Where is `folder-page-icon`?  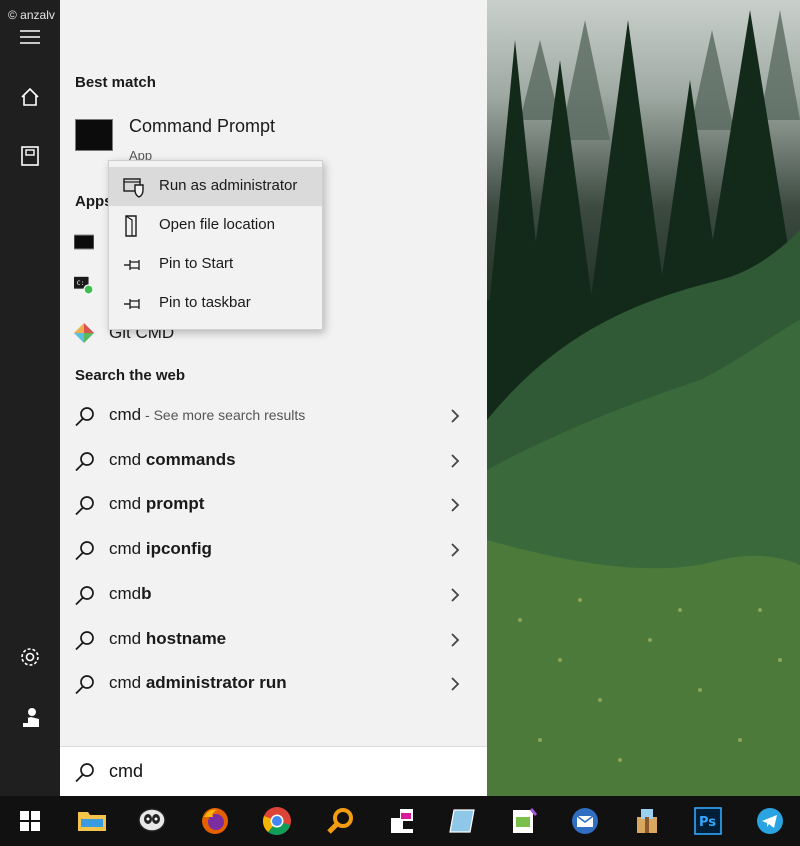
folder-page-icon is located at coordinates (131, 226).